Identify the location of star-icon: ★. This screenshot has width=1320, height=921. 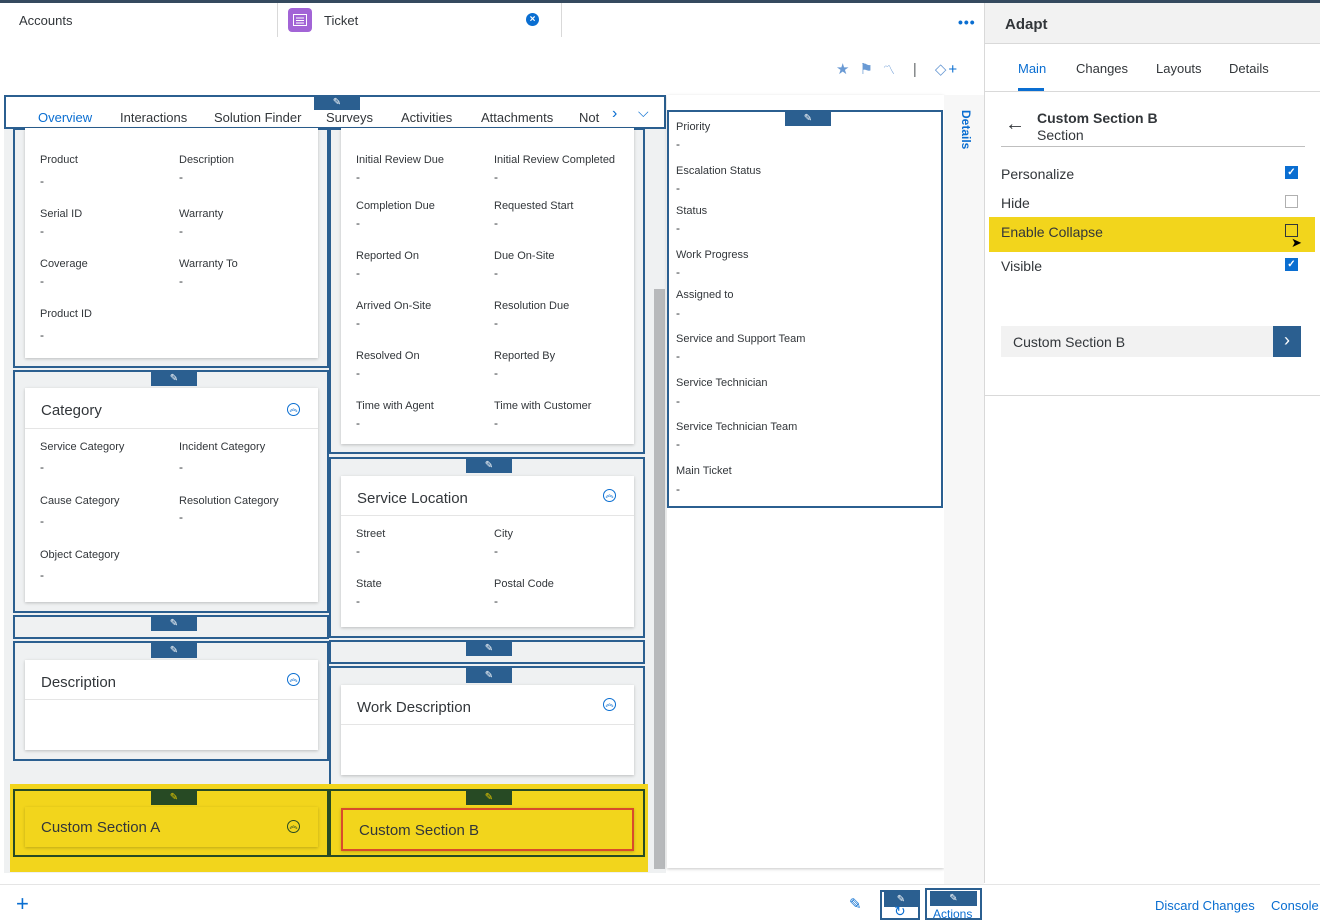
(842, 69).